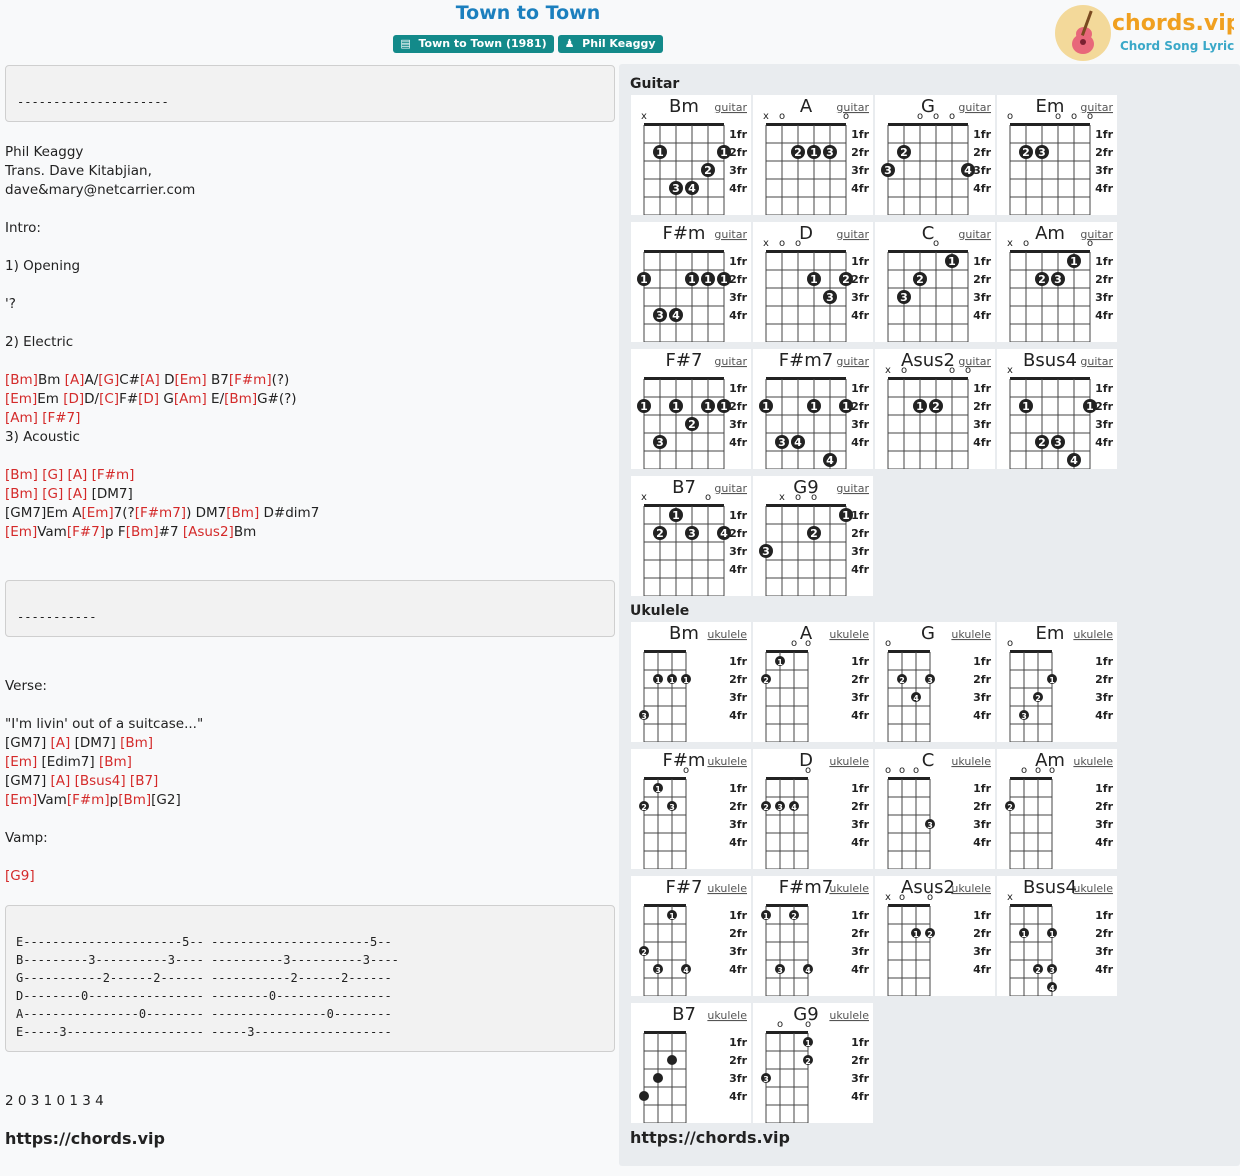 The height and width of the screenshot is (1176, 1240). What do you see at coordinates (528, 13) in the screenshot?
I see `page-title: Town to Town` at bounding box center [528, 13].